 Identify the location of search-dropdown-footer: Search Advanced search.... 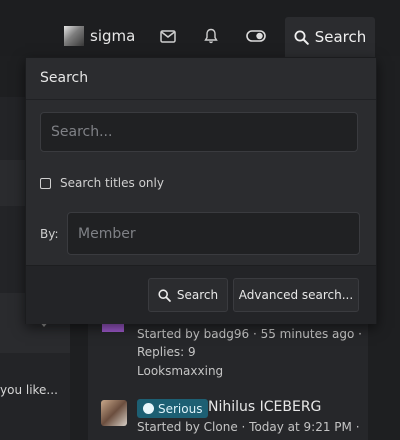
(201, 294).